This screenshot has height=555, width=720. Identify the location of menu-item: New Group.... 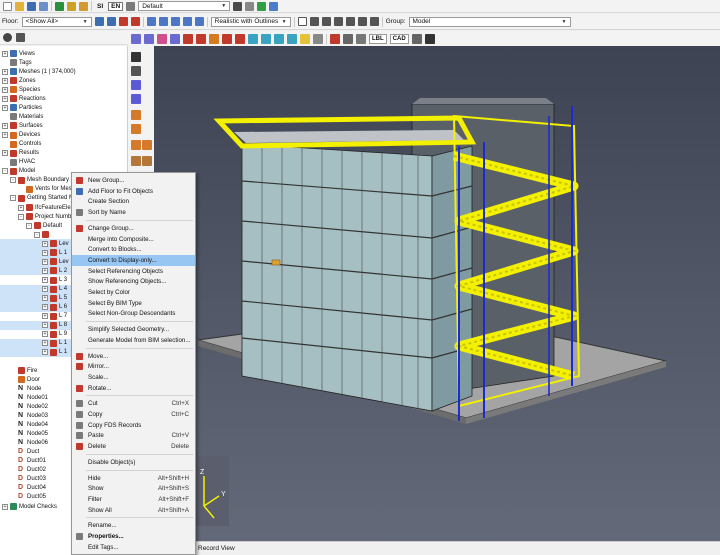
(133, 180).